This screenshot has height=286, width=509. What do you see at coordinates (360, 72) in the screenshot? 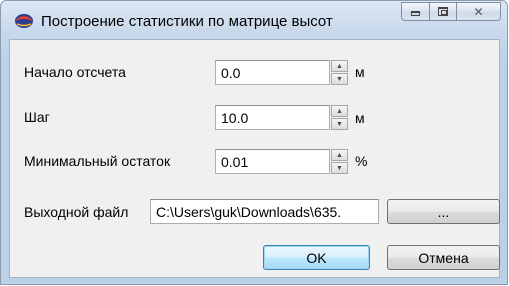
I see `origin-unit: м` at bounding box center [360, 72].